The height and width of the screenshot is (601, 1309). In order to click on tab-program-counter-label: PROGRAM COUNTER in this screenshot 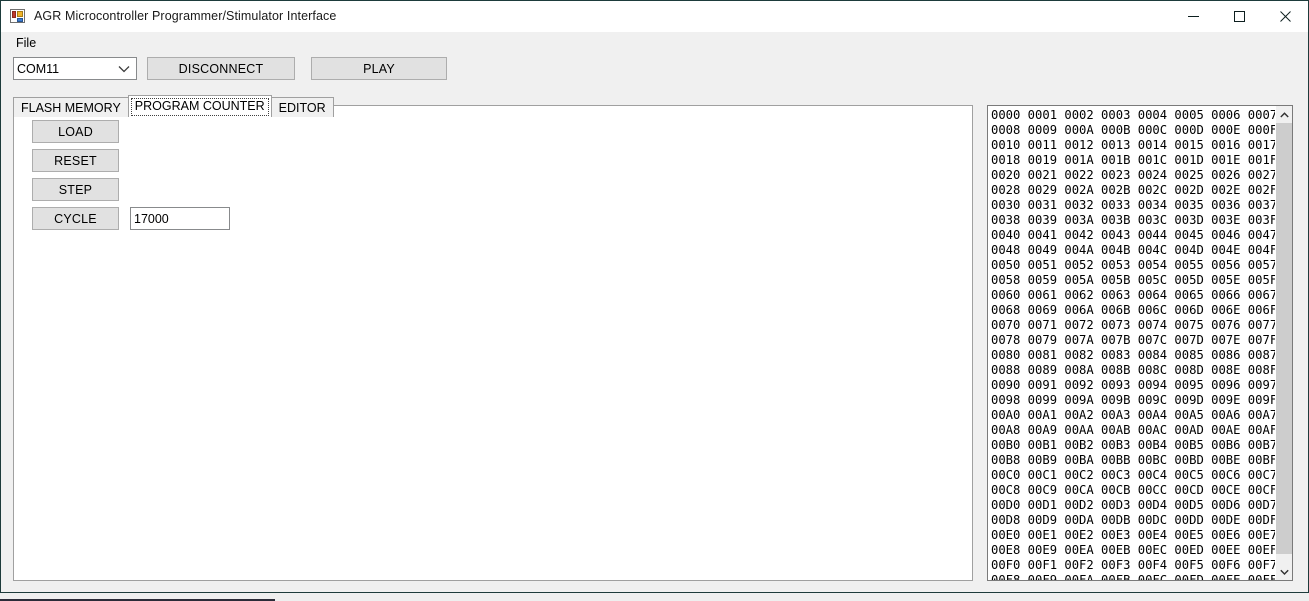, I will do `click(199, 106)`.